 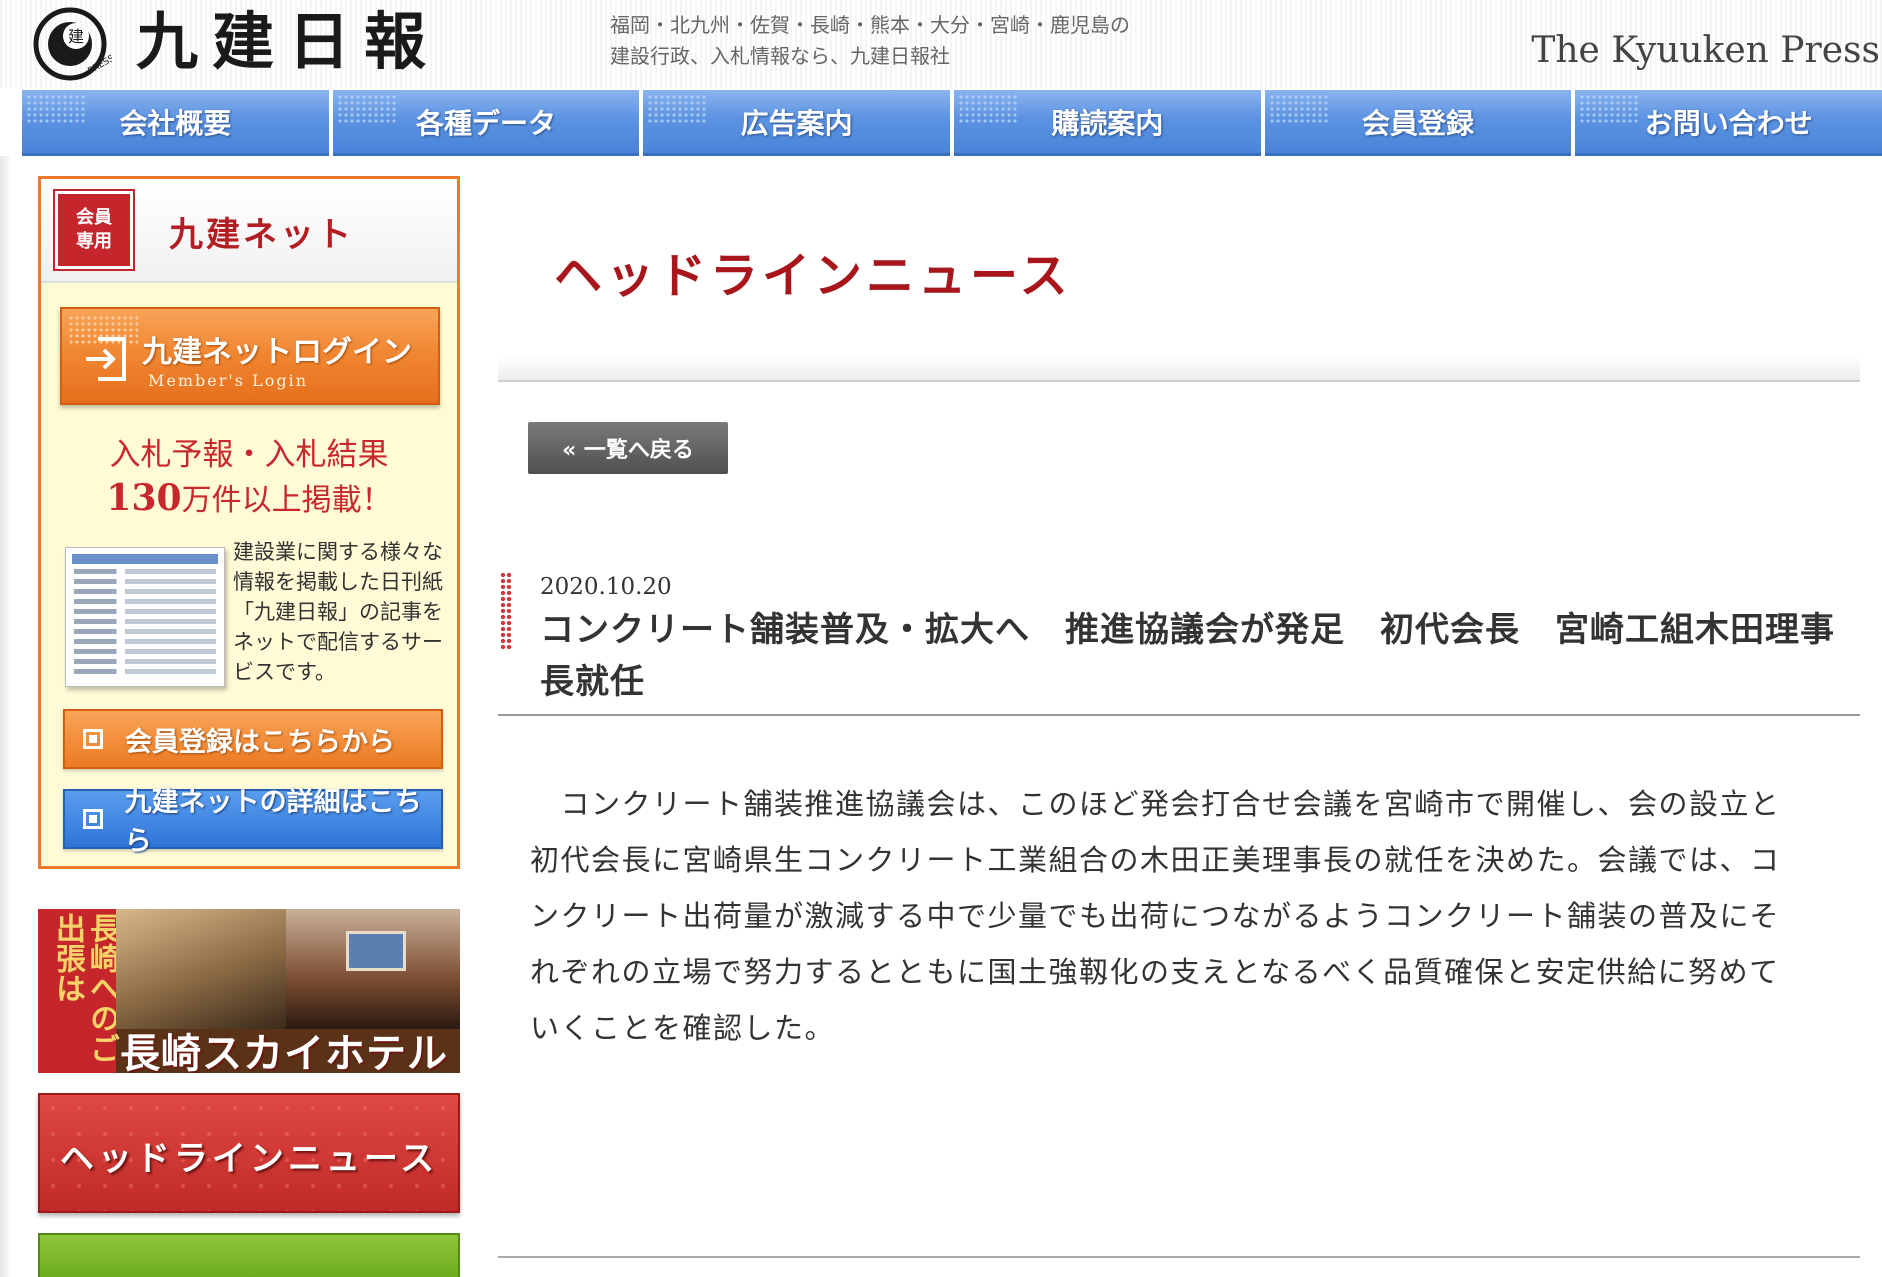 I want to click on page-title: ヘッドラインニュース, so click(x=813, y=276).